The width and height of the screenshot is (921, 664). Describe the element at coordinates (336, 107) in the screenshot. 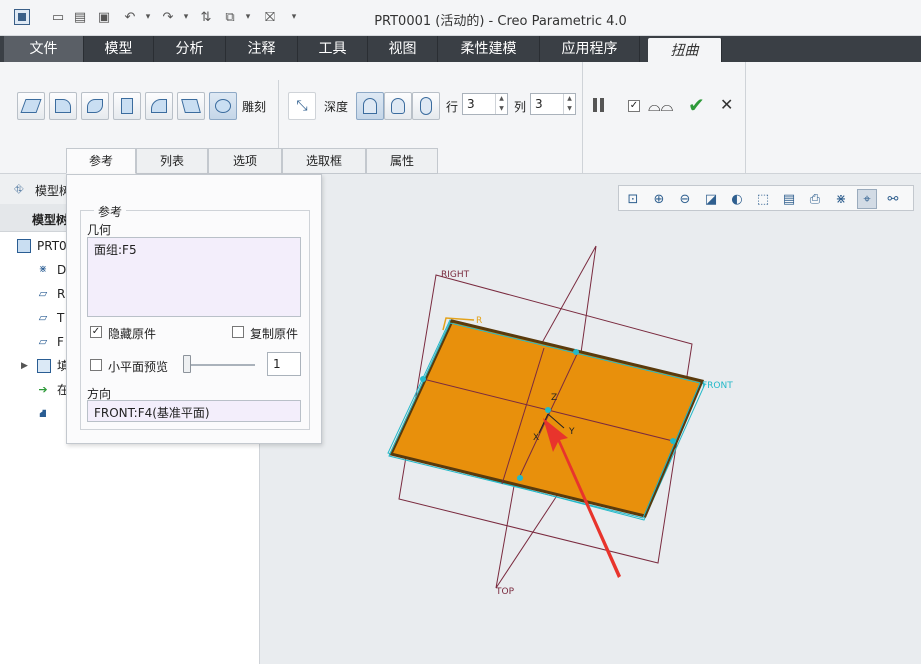

I see `depth-label: 深度` at that location.